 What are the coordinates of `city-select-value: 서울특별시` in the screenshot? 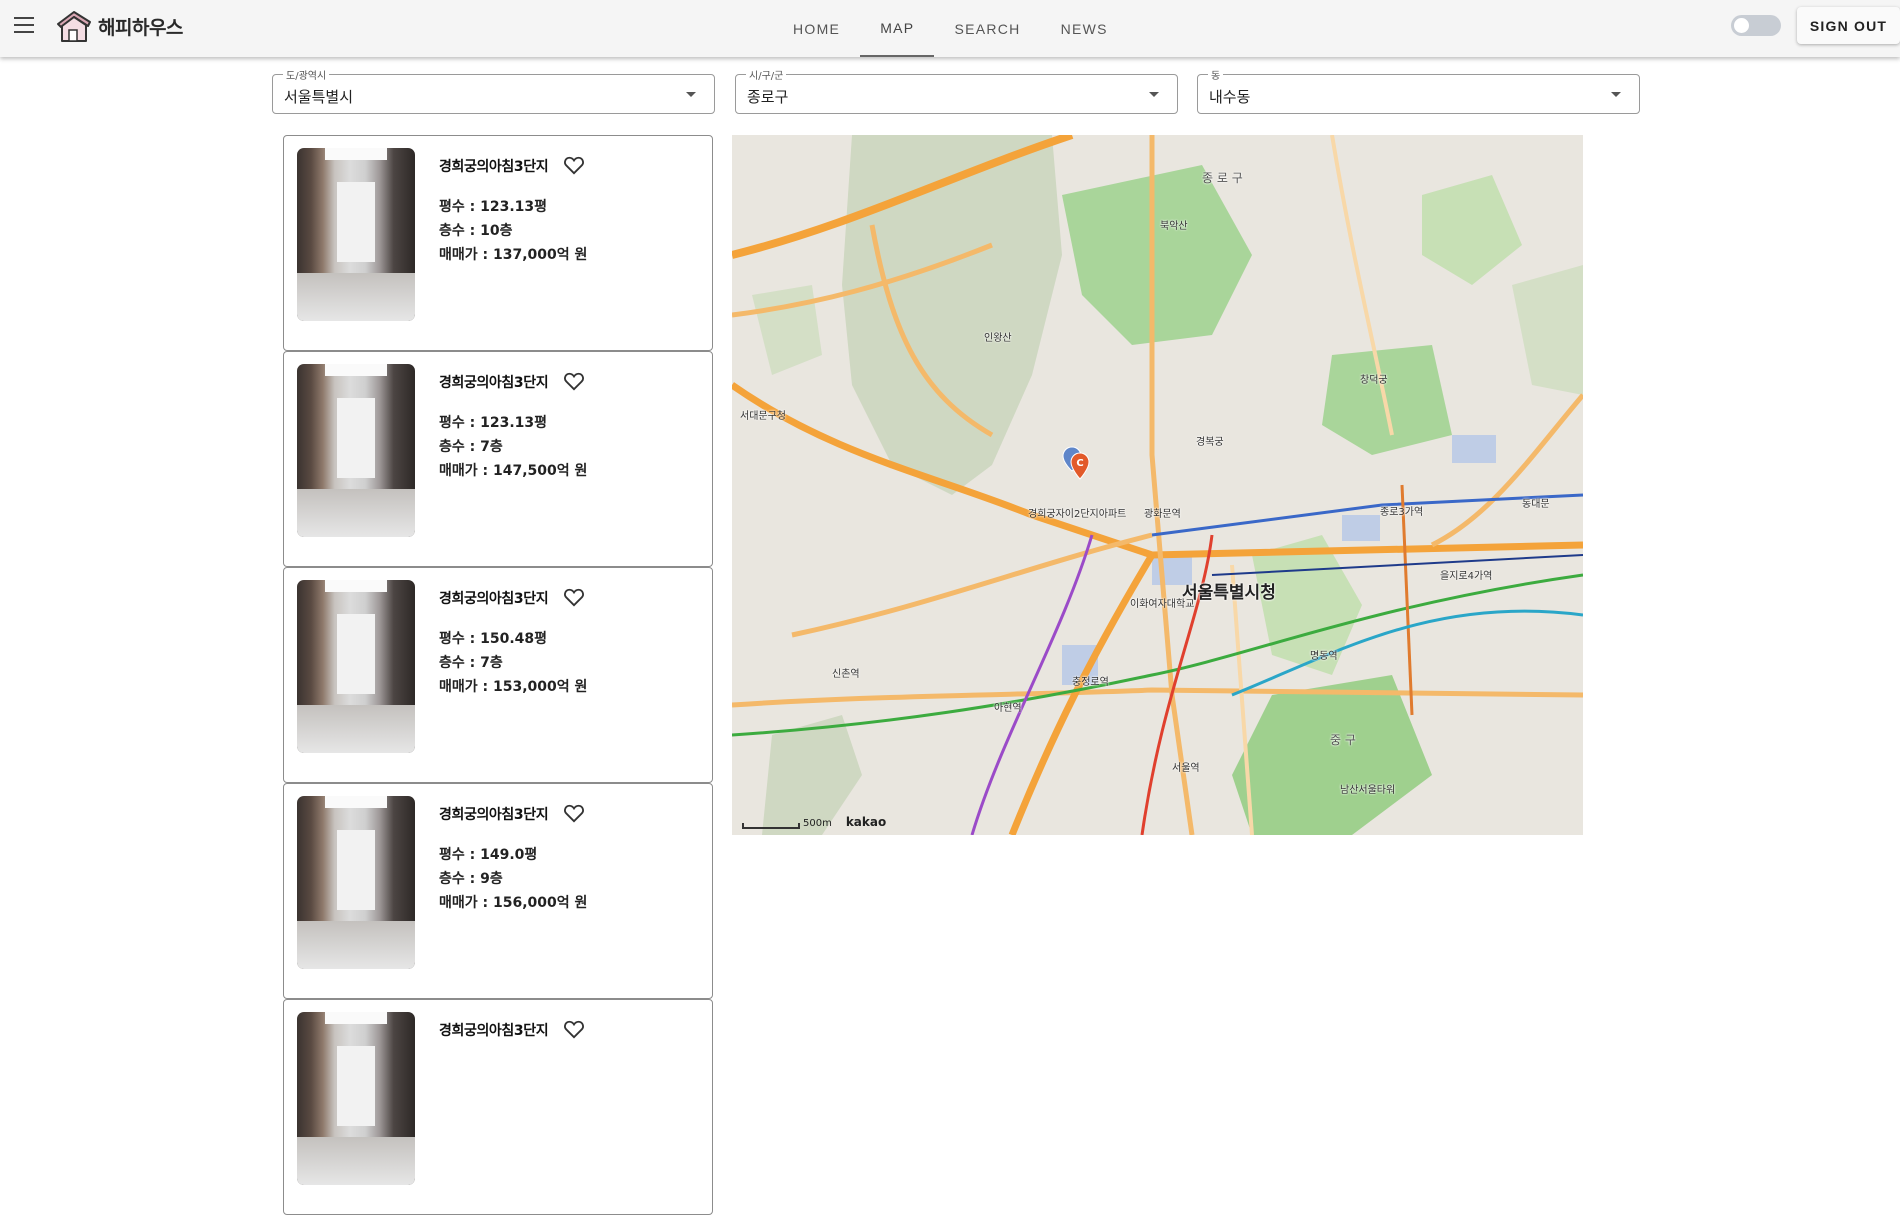 It's located at (319, 97).